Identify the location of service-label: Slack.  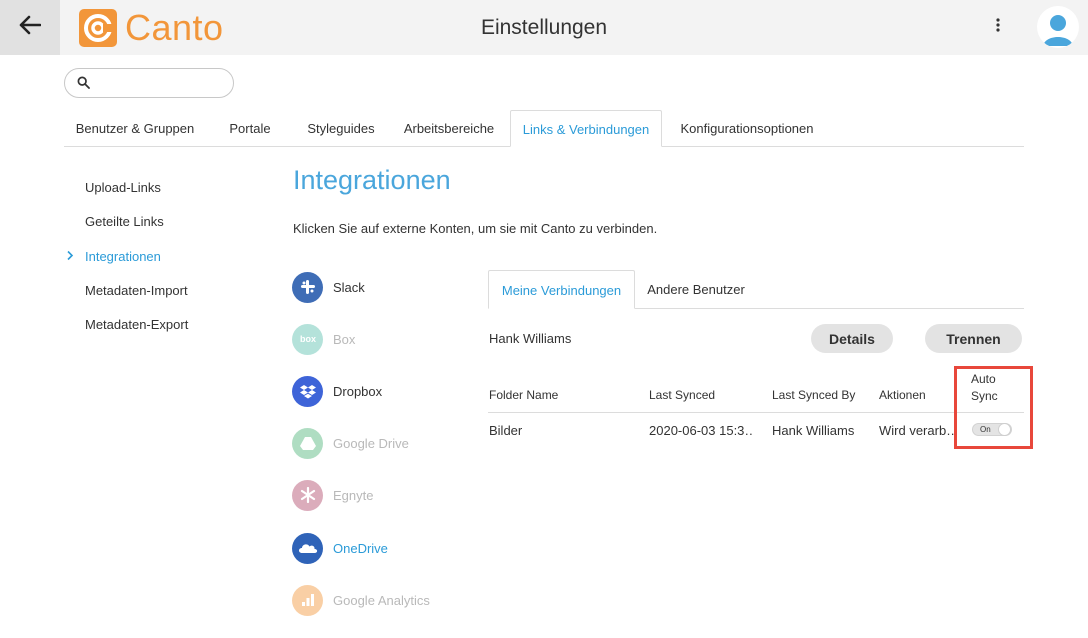
(349, 287).